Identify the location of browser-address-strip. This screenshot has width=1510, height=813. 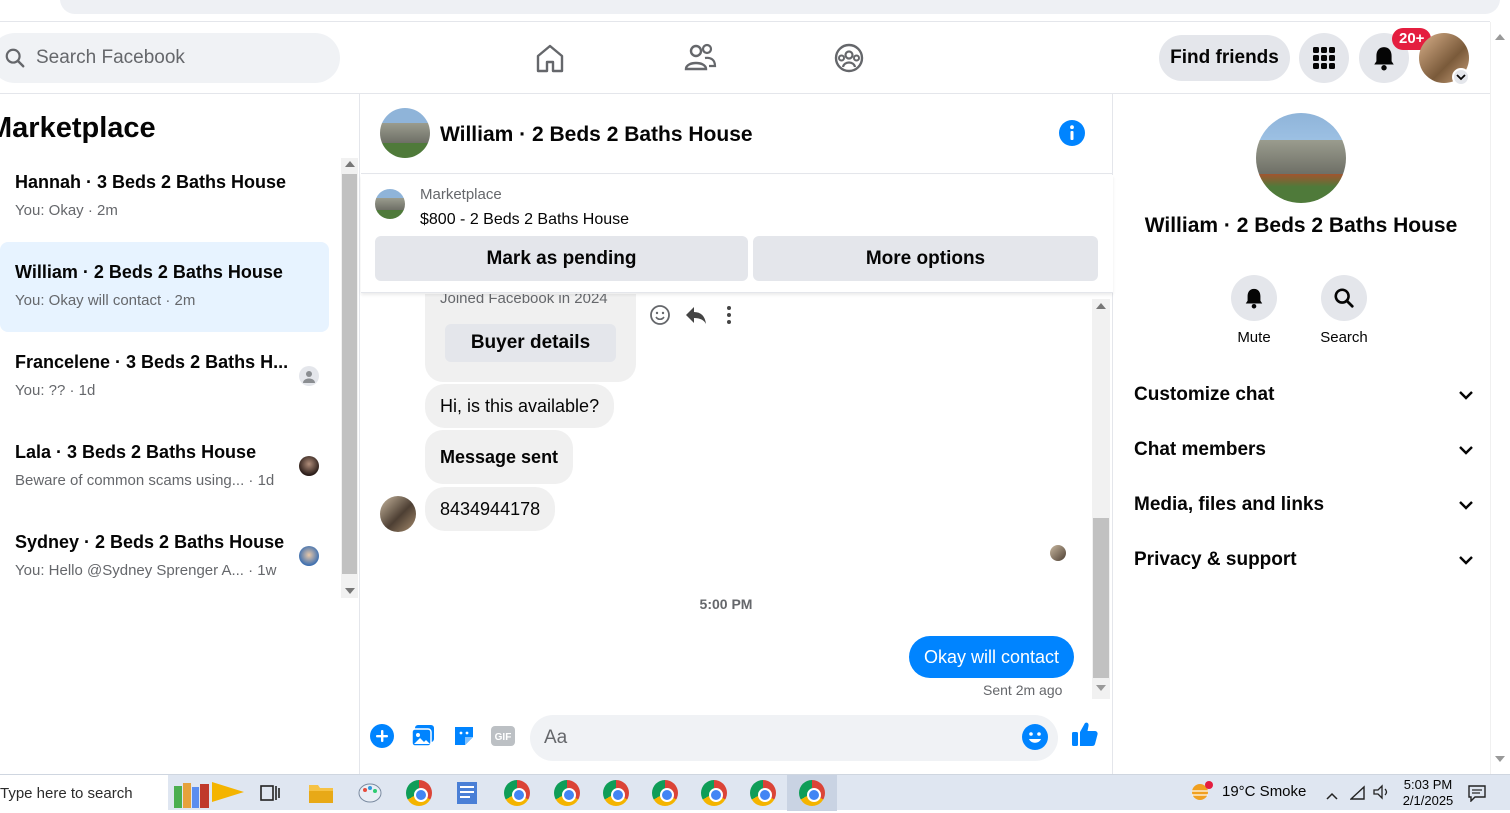
(750, 11).